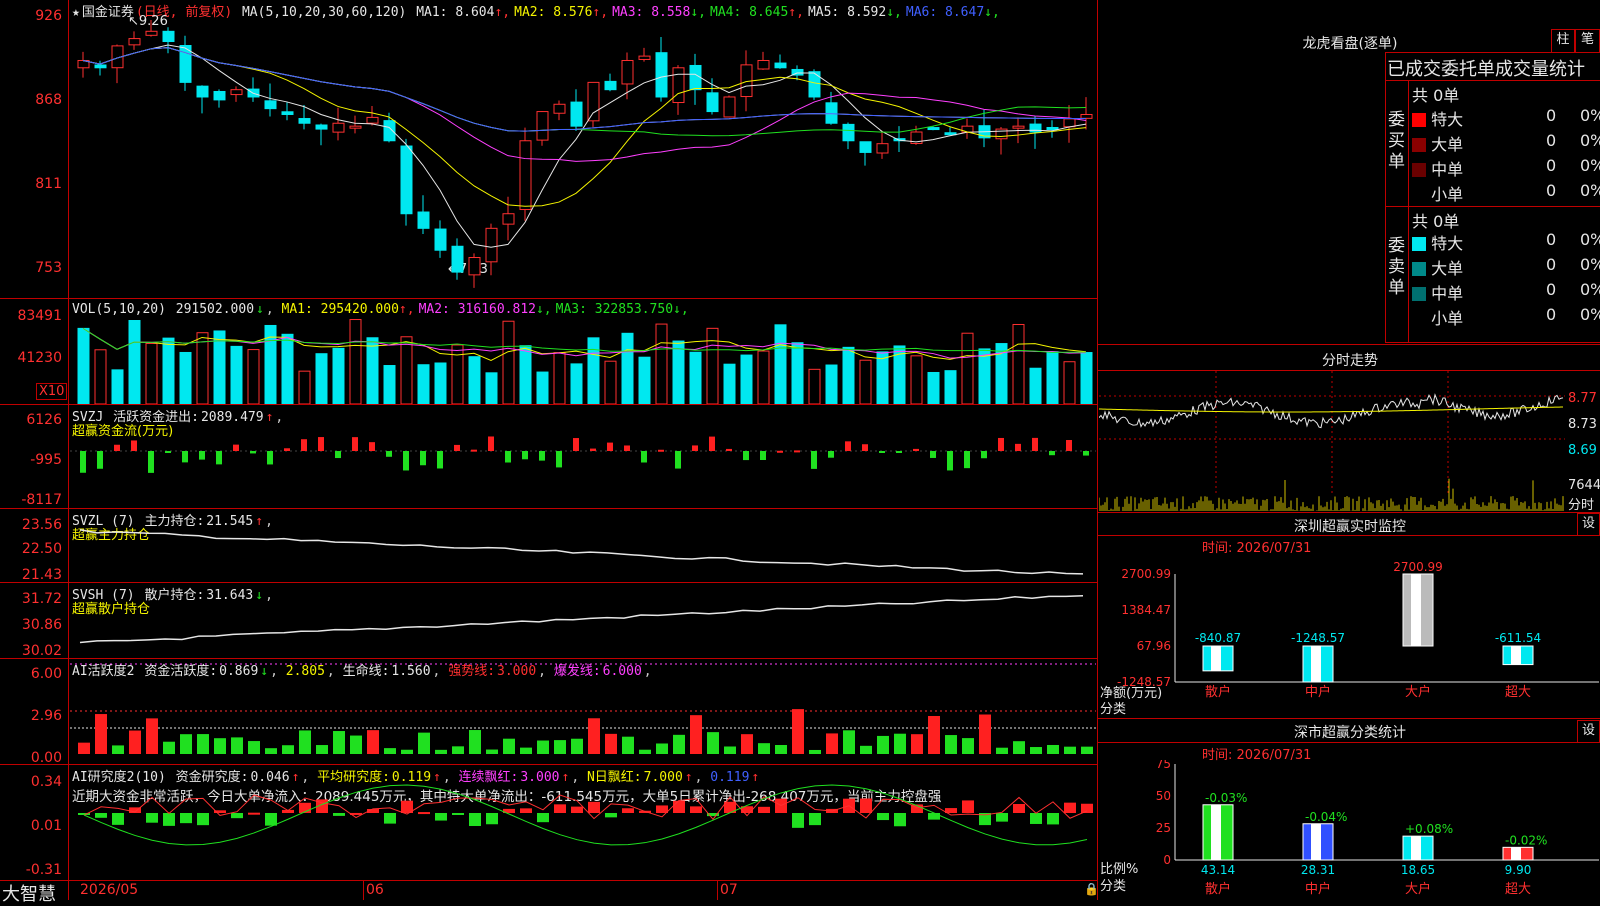 This screenshot has width=1600, height=906. I want to click on ai-research-axis-bottom: -0.31, so click(43, 870).